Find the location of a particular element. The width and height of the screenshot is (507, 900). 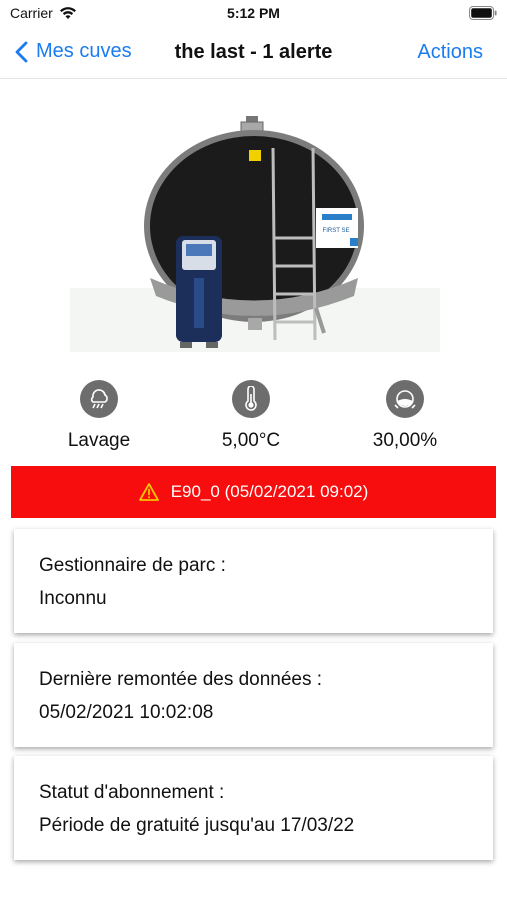

warning-icon is located at coordinates (148, 492).